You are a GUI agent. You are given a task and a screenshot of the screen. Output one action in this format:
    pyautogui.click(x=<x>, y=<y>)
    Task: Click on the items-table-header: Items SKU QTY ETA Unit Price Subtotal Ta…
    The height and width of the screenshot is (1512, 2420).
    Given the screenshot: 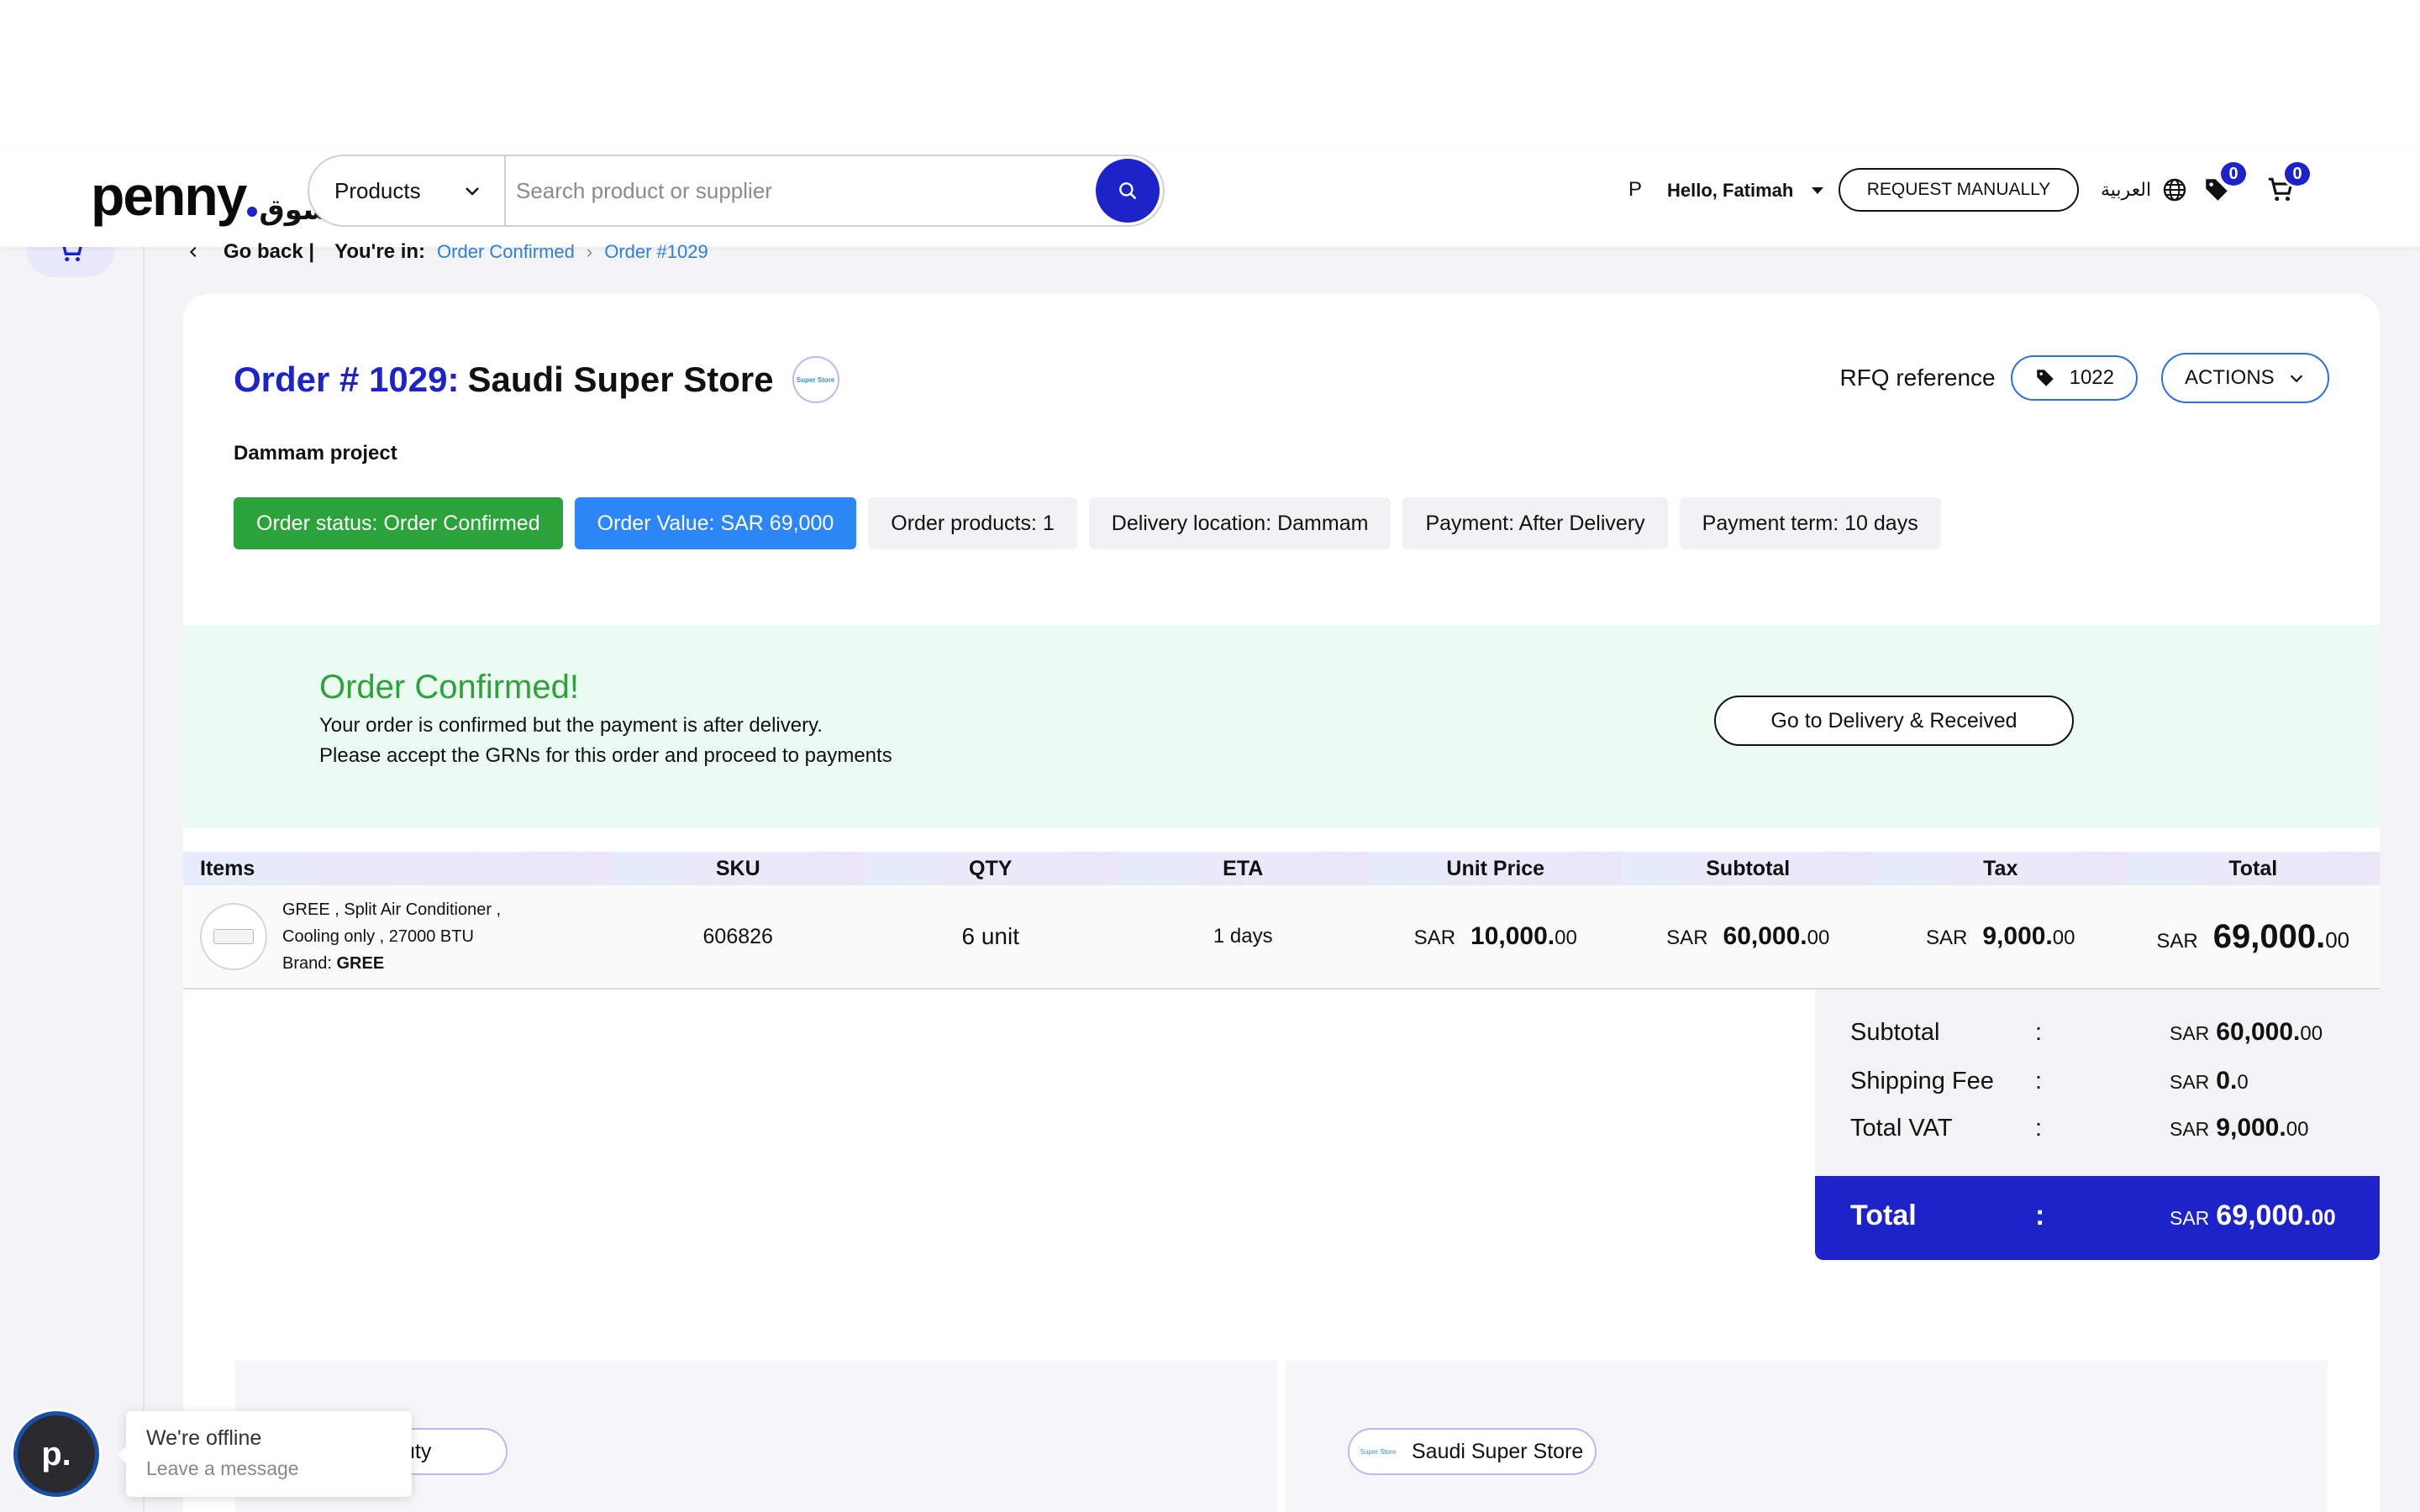 What is the action you would take?
    pyautogui.click(x=1282, y=868)
    